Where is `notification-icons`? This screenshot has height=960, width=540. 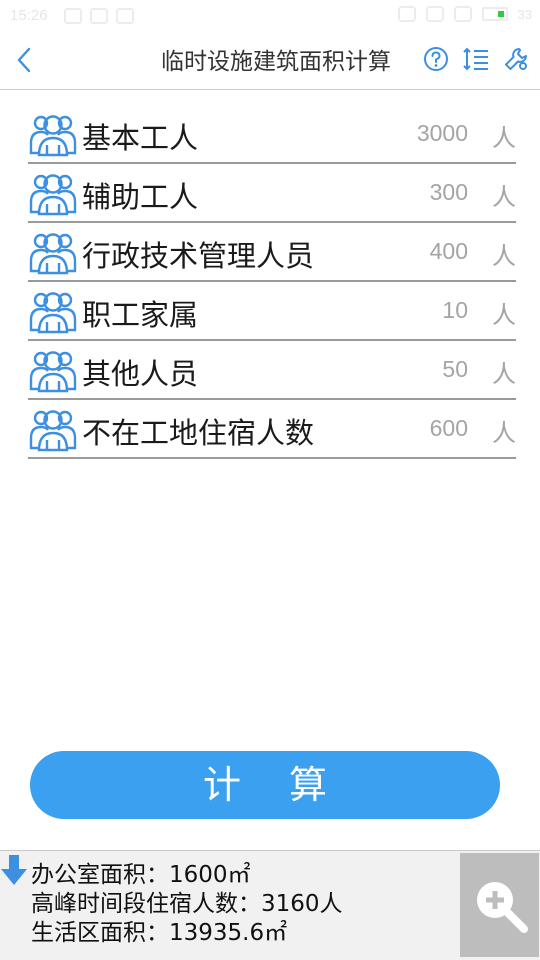
notification-icons is located at coordinates (99, 16).